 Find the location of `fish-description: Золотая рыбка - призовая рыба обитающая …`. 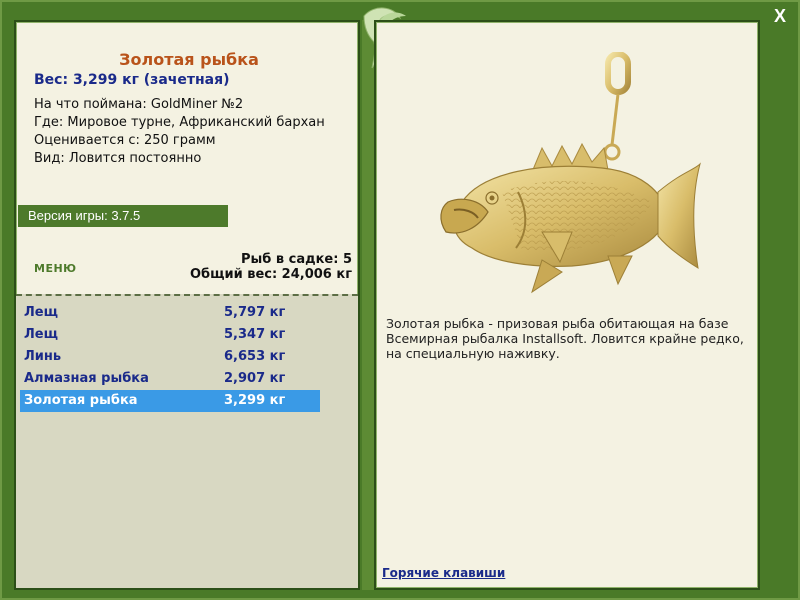

fish-description: Золотая рыбка - призовая рыба обитающая … is located at coordinates (565, 338).